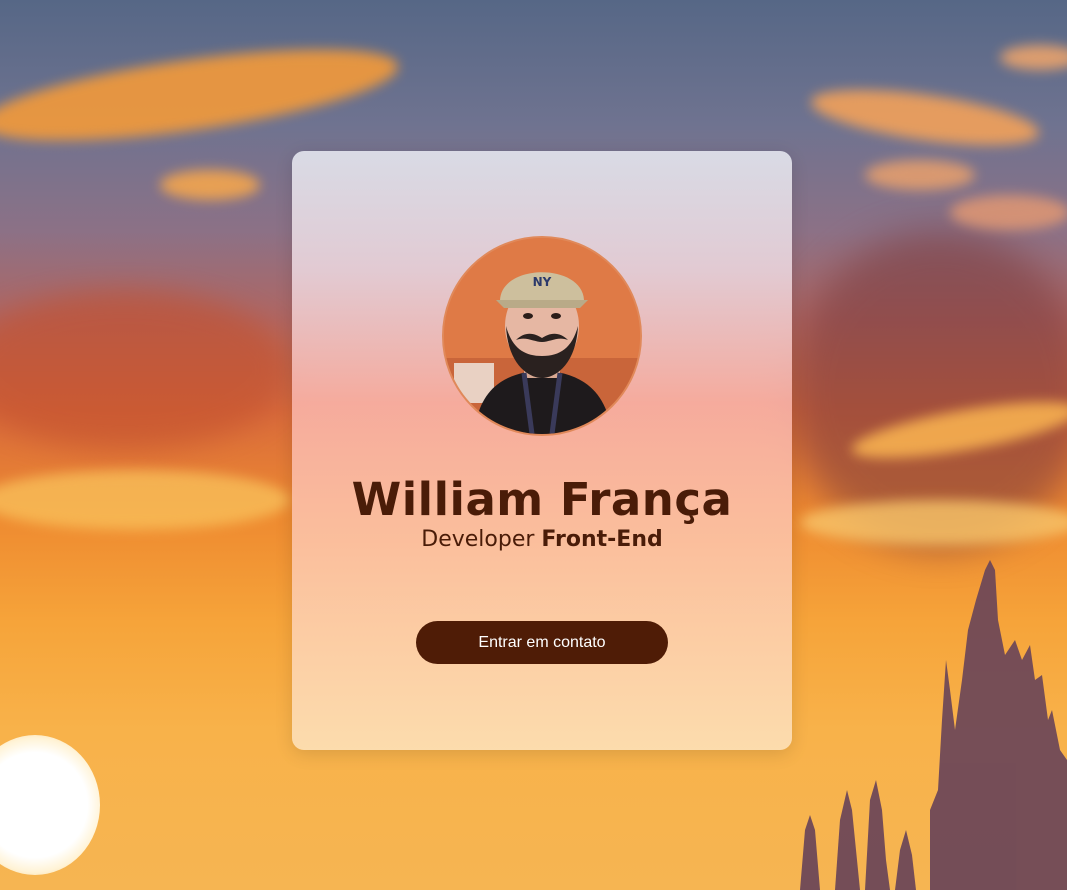 The width and height of the screenshot is (1067, 890). I want to click on contact-button: Entrar em contato, so click(542, 642).